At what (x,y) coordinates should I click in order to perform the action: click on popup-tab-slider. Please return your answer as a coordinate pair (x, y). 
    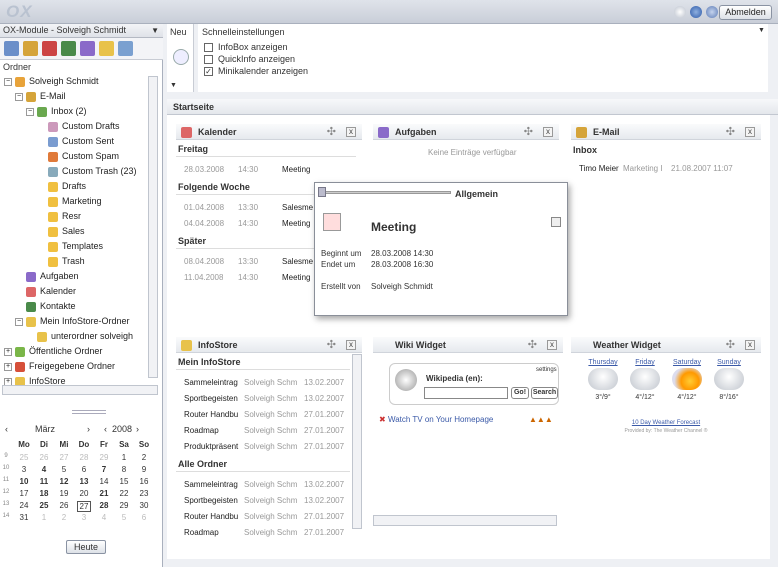
    Looking at the image, I should click on (386, 192).